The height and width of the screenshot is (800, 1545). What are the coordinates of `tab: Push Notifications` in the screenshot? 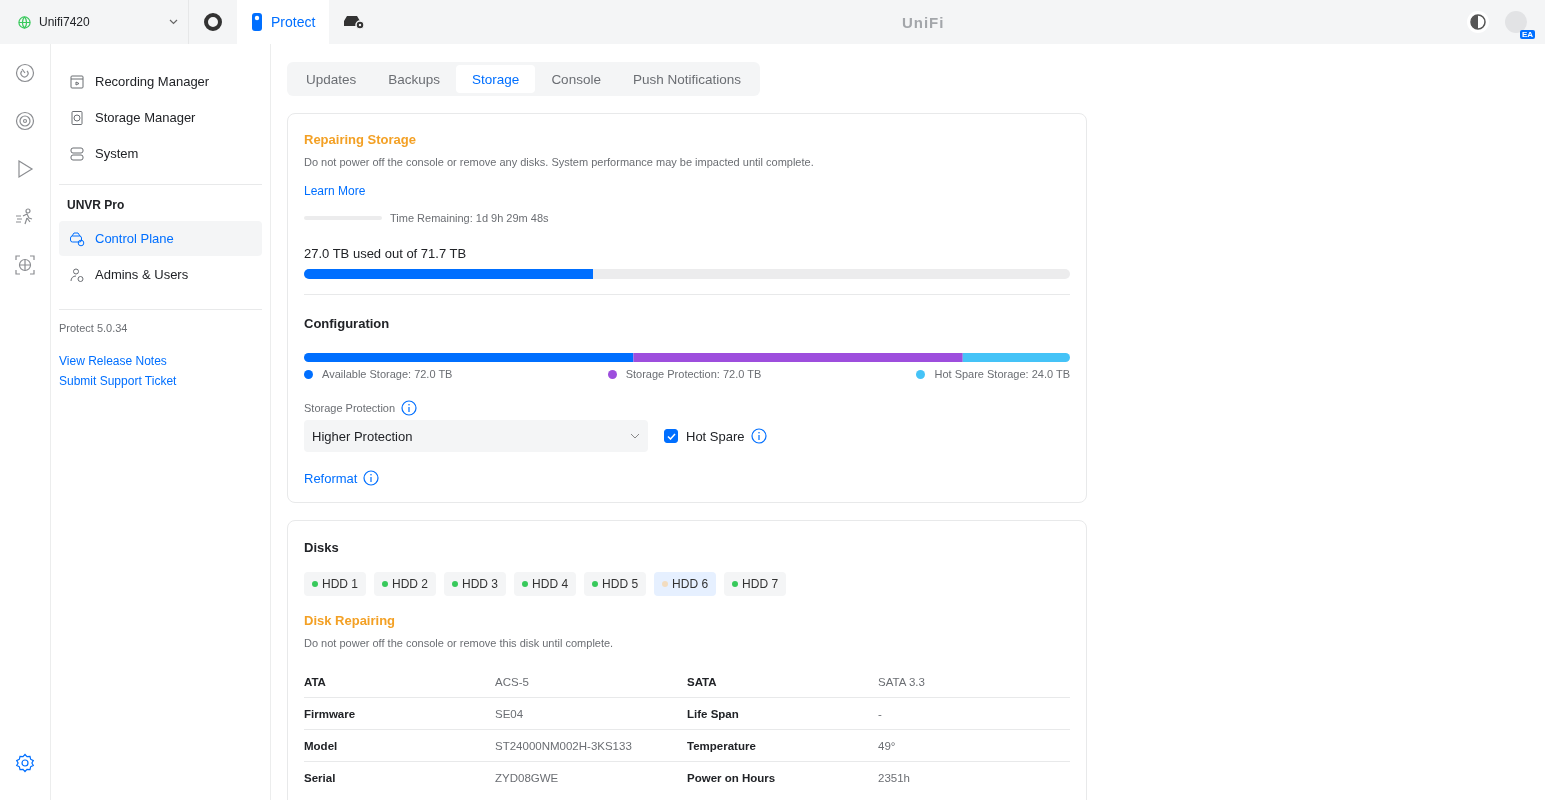 It's located at (686, 79).